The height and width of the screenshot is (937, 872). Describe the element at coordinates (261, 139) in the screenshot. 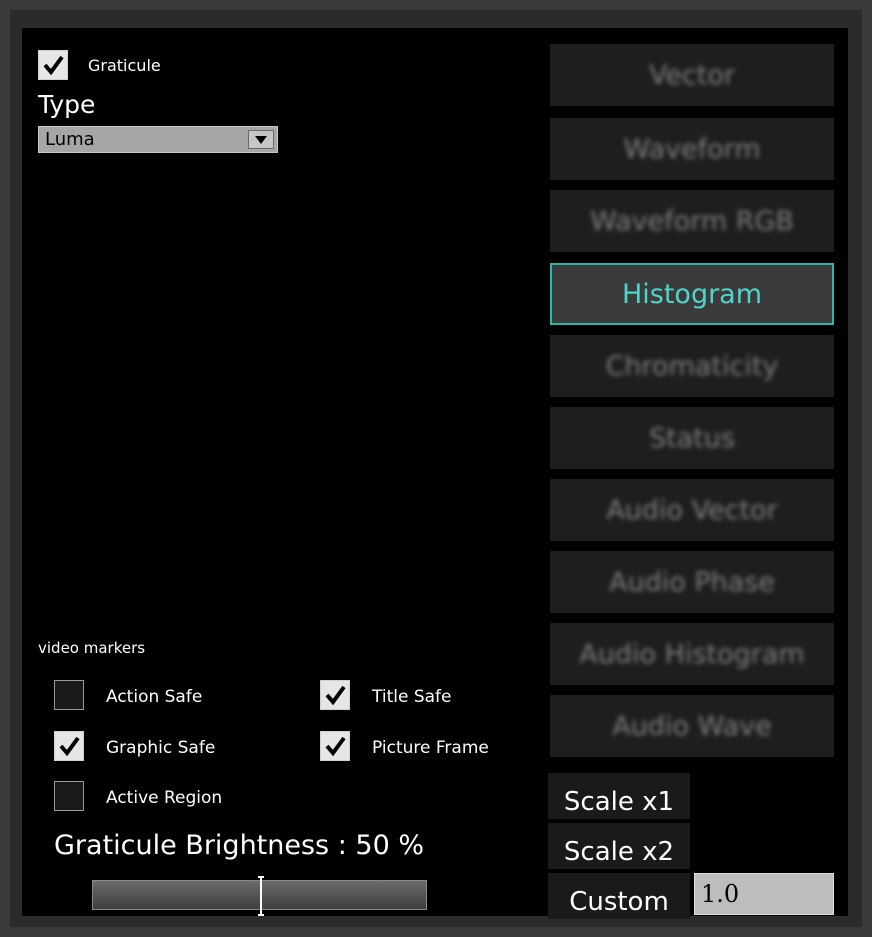

I see `dropdown-arrow-icon` at that location.